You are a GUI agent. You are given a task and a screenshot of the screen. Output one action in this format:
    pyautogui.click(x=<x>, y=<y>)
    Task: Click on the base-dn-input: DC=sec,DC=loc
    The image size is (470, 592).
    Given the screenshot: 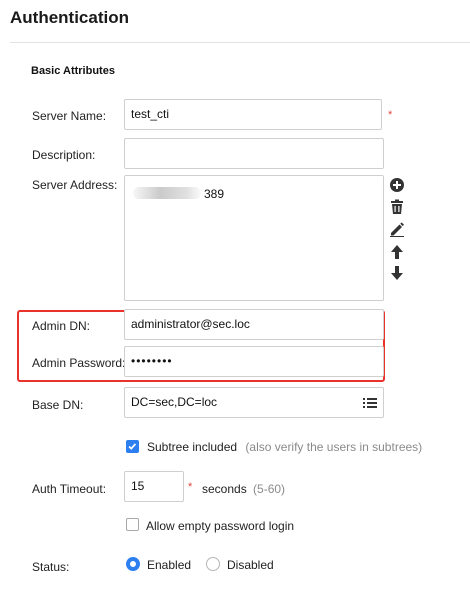 What is the action you would take?
    pyautogui.click(x=254, y=402)
    